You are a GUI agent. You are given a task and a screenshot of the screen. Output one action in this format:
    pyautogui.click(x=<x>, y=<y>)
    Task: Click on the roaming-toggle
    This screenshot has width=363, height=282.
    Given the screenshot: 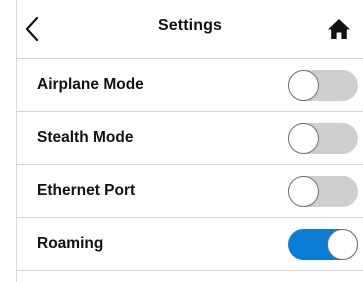 What is the action you would take?
    pyautogui.click(x=323, y=244)
    